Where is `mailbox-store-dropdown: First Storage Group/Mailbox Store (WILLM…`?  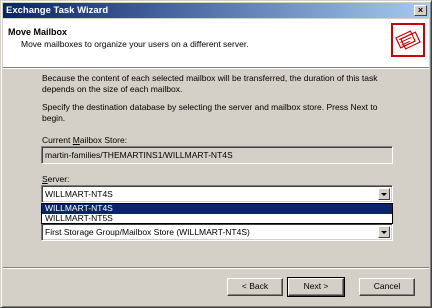 mailbox-store-dropdown: First Storage Group/Mailbox Store (WILLM… is located at coordinates (217, 232).